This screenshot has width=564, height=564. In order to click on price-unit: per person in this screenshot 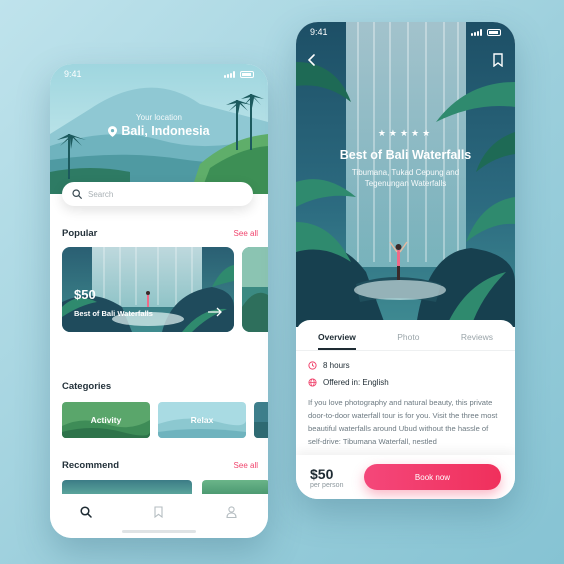, I will do `click(327, 485)`.